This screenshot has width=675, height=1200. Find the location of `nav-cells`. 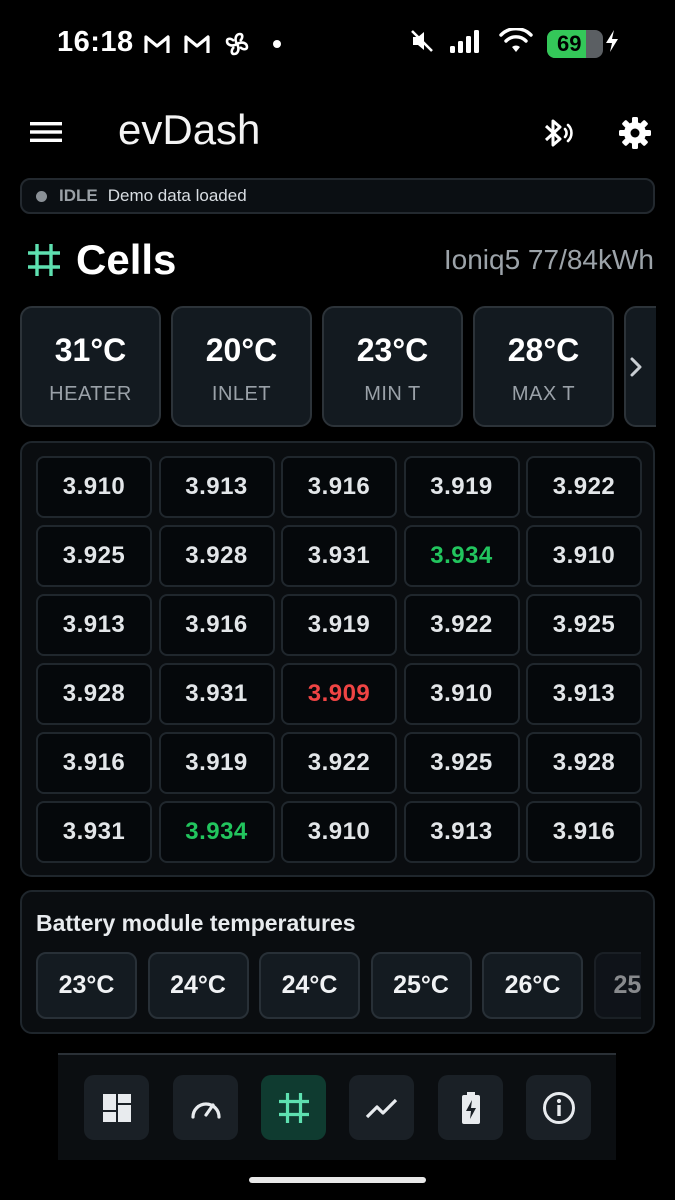

nav-cells is located at coordinates (293, 1107).